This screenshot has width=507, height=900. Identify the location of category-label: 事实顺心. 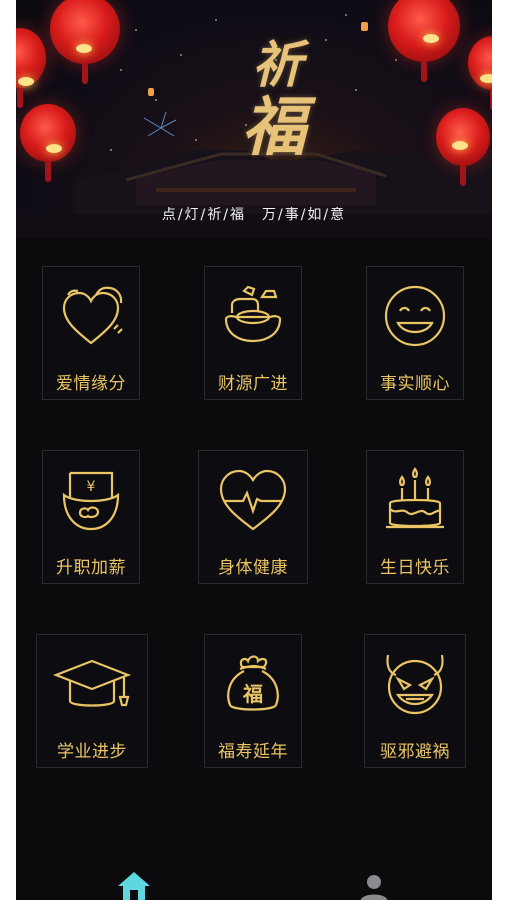
(415, 384).